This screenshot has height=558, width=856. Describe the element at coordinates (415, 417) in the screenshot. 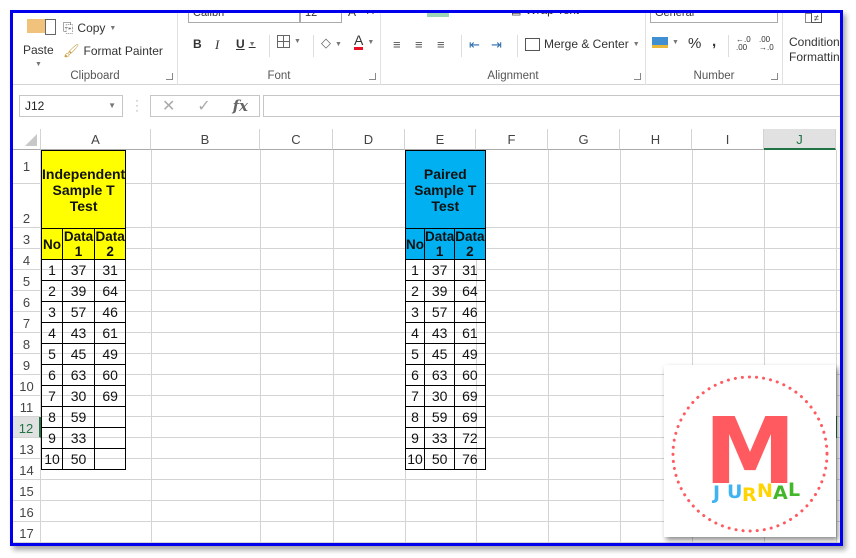

I see `data-cell: 8` at that location.